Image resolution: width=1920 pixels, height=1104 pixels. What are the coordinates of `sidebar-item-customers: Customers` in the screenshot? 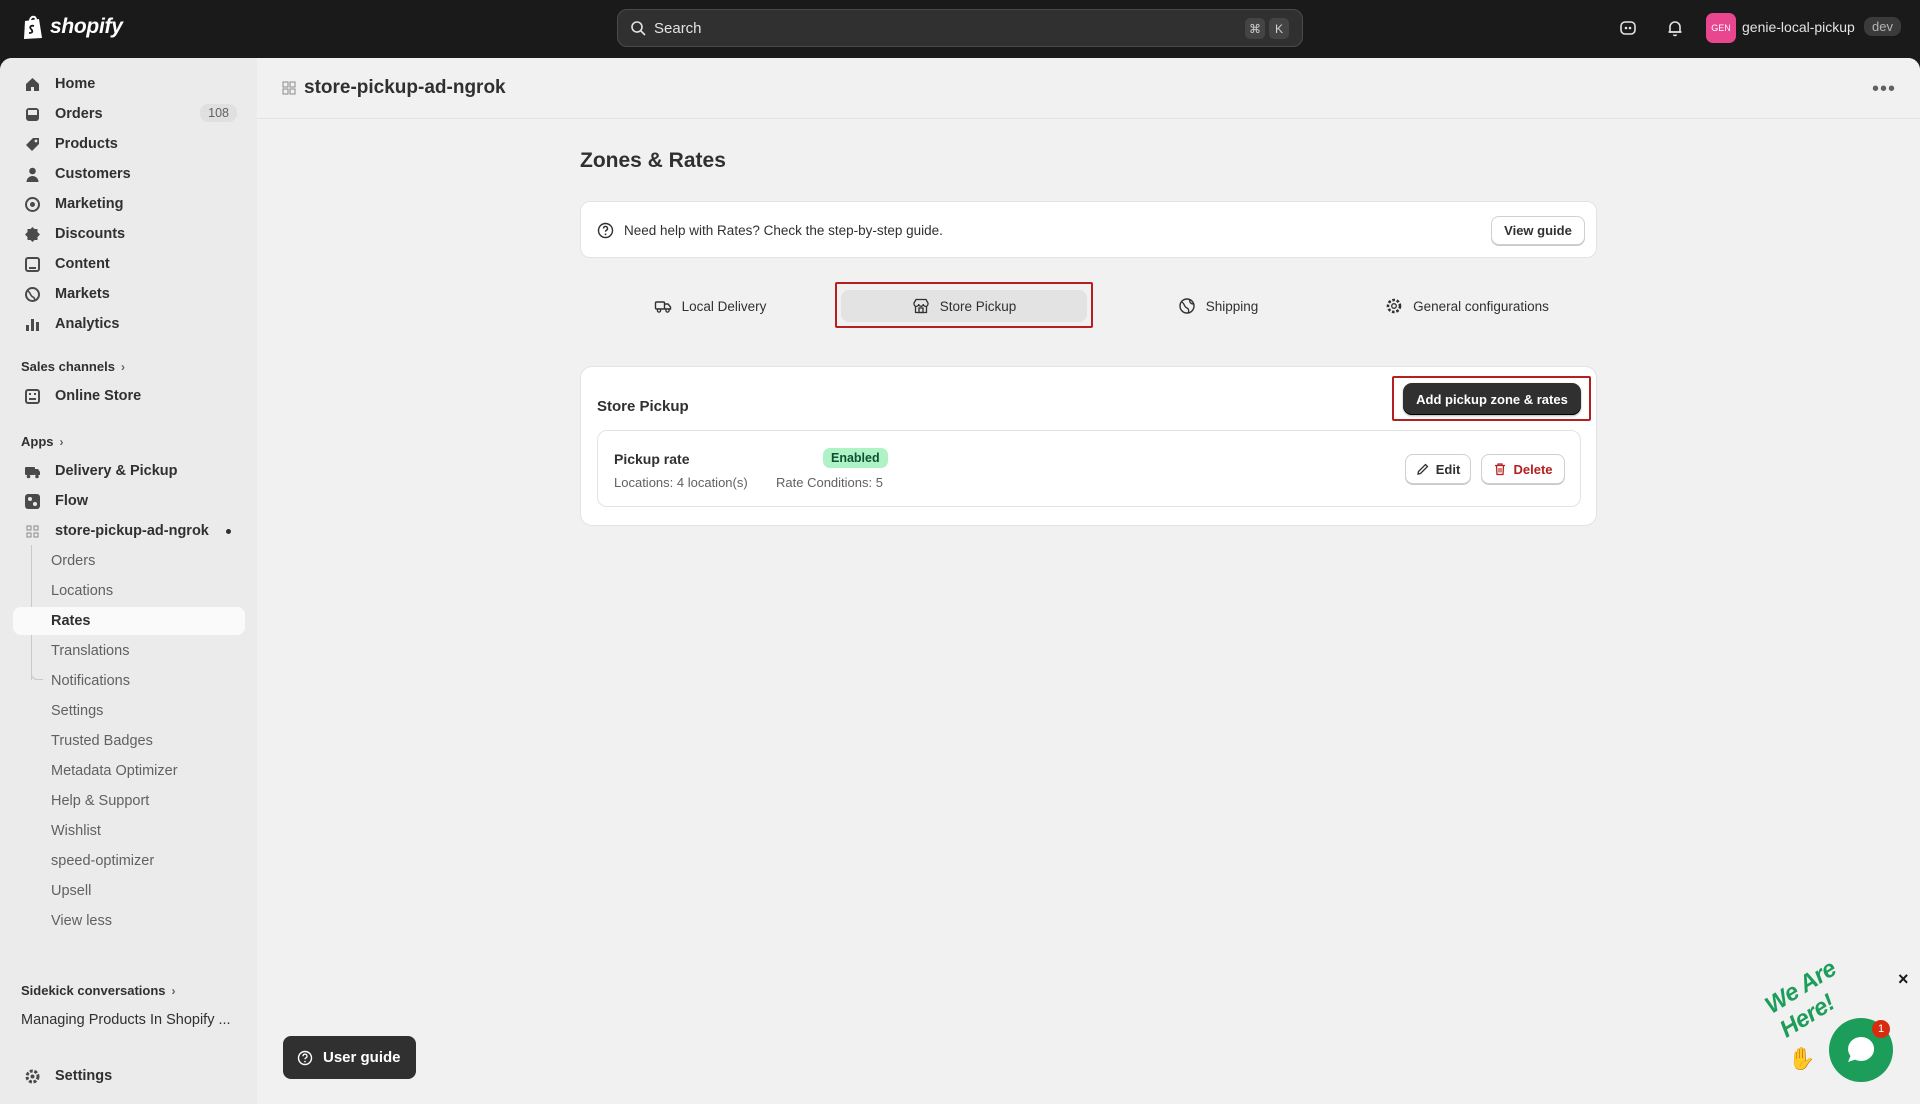 It's located at (129, 174).